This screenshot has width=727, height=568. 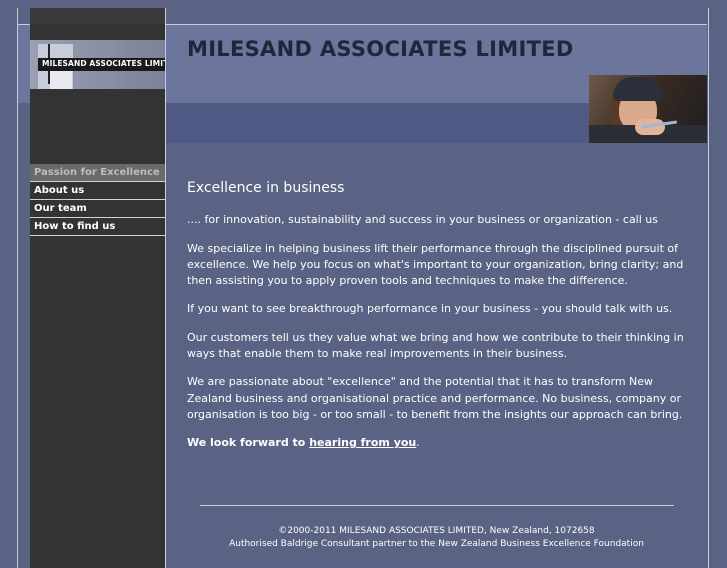 I want to click on nav-item-how-to-find-us: How to find us, so click(x=97, y=227).